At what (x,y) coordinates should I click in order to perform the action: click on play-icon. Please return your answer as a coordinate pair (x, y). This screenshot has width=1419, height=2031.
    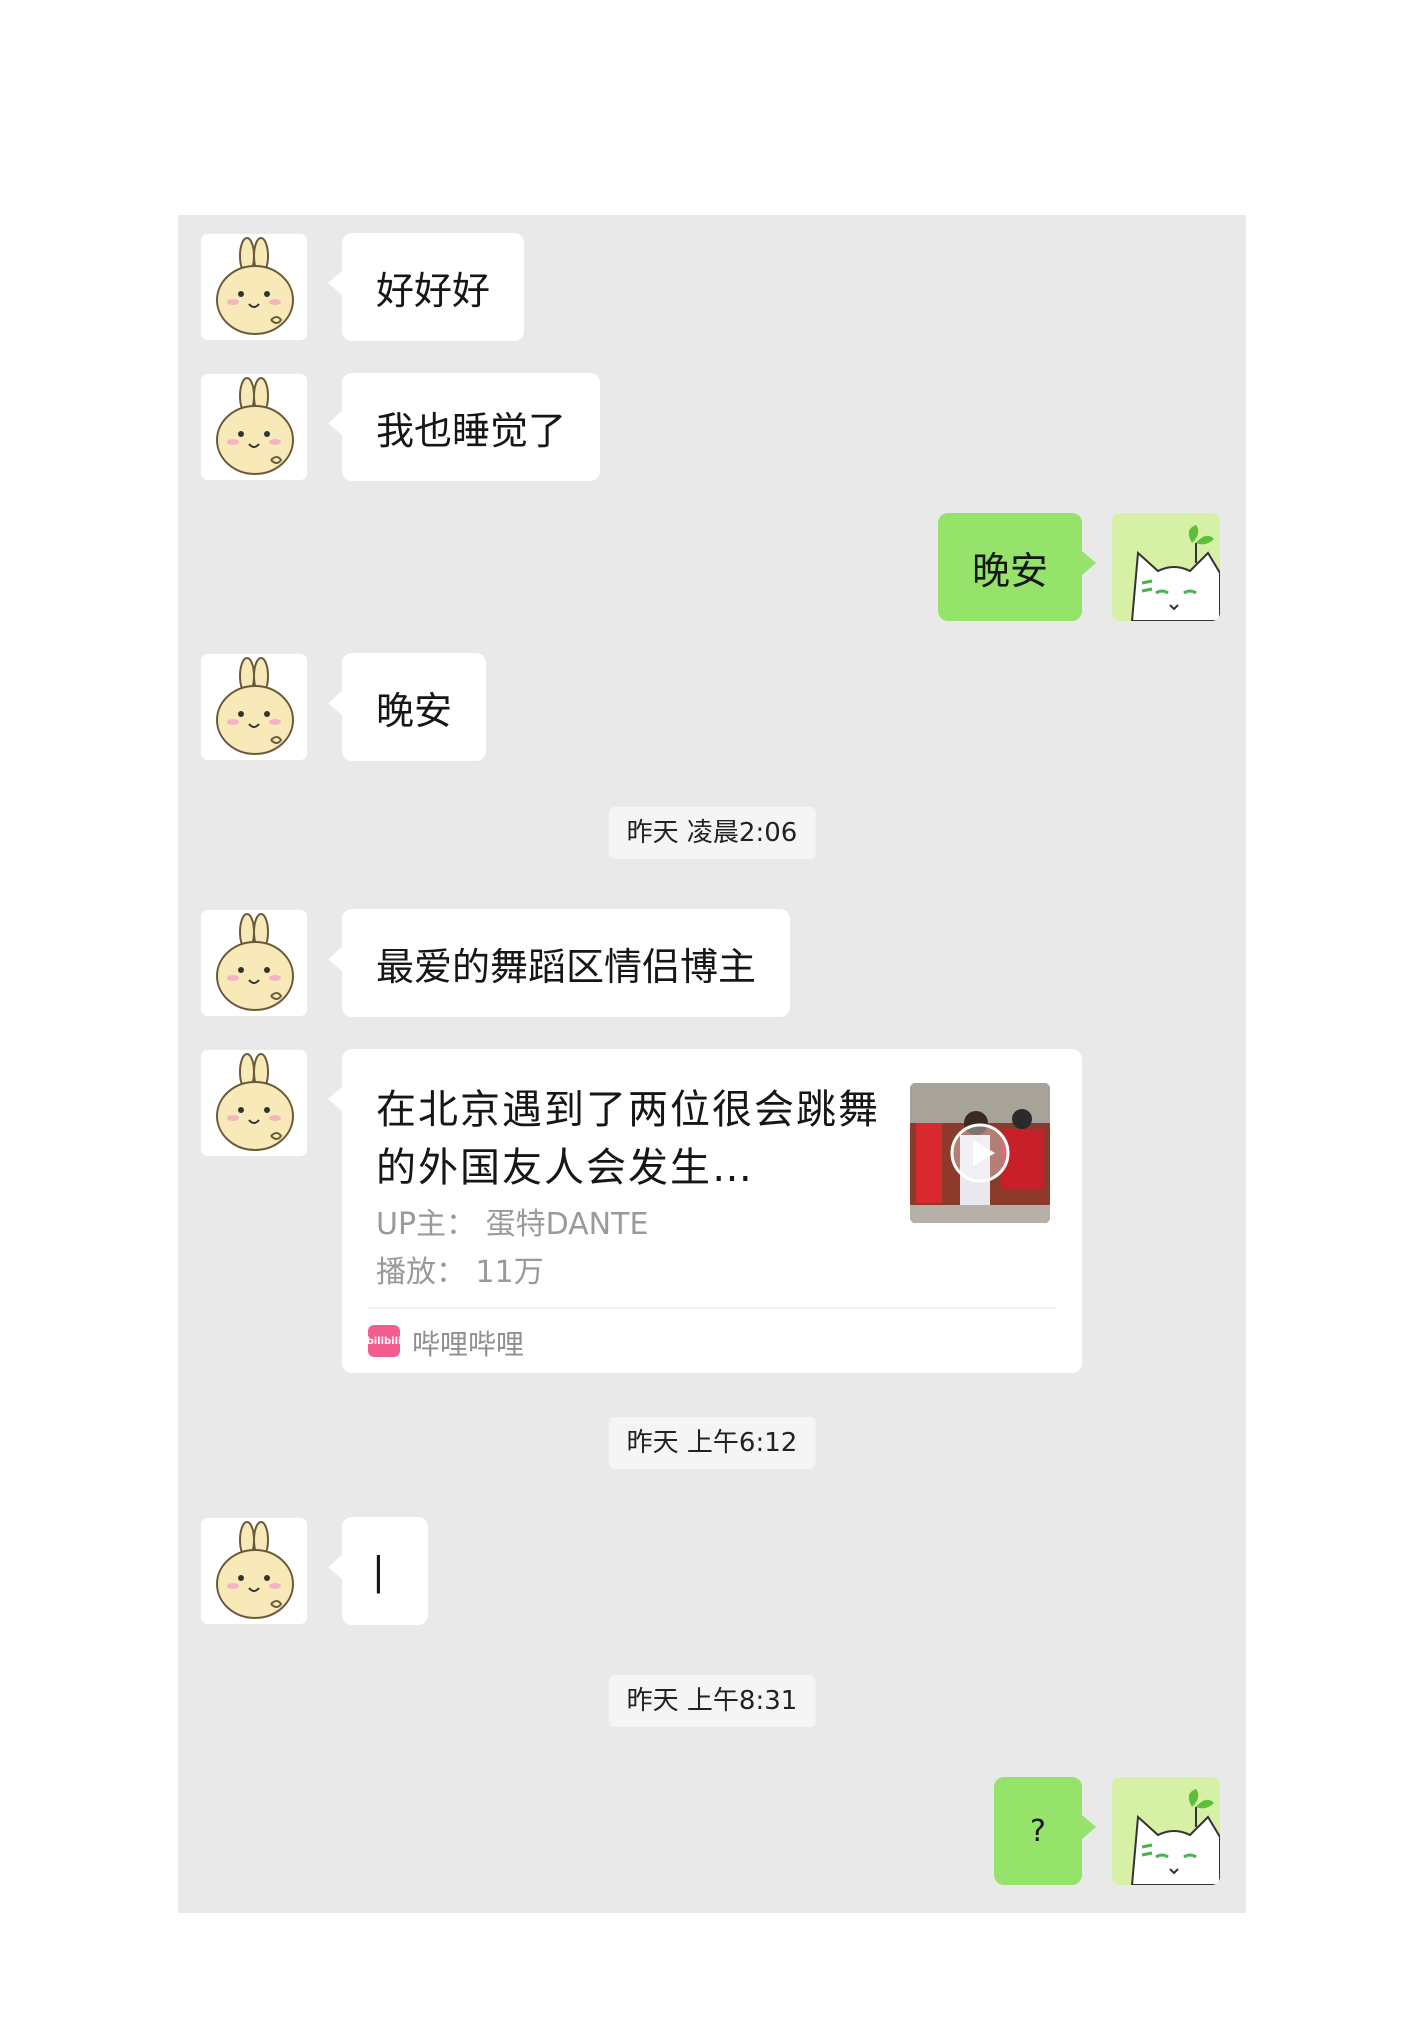
    Looking at the image, I should click on (980, 1153).